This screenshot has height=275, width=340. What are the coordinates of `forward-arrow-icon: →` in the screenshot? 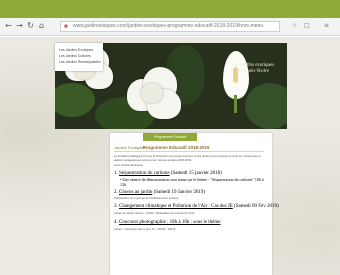 It's located at (19, 26).